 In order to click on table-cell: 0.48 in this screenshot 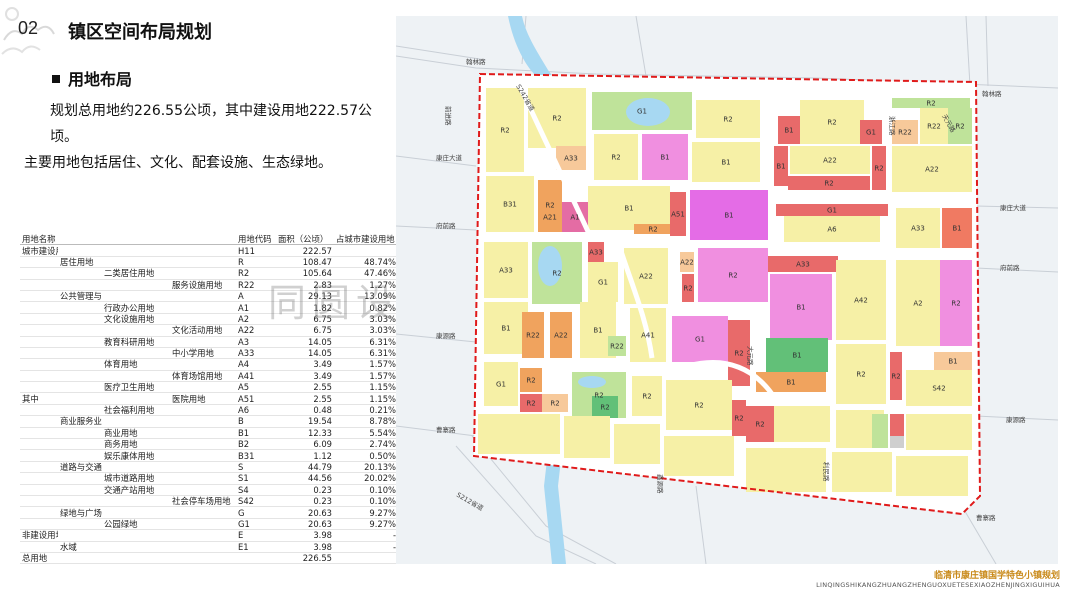, I will do `click(305, 410)`.